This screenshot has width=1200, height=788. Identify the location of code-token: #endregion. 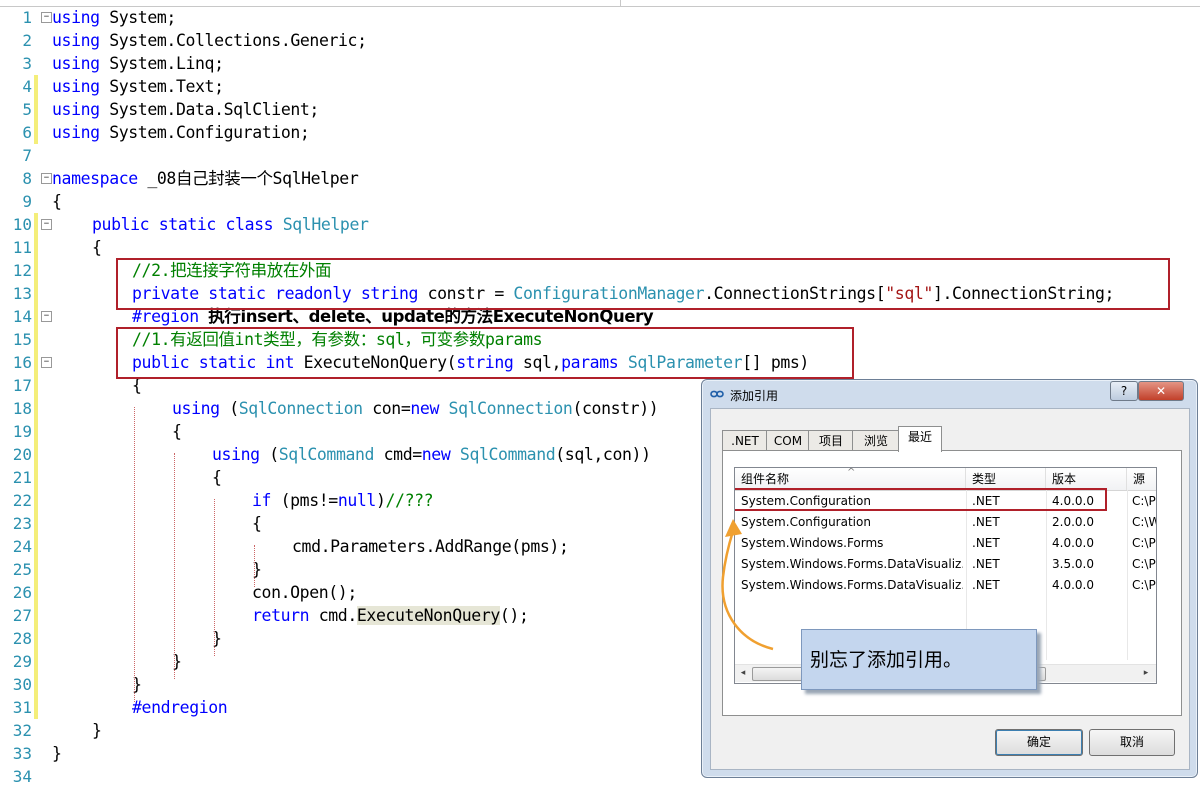
(180, 707).